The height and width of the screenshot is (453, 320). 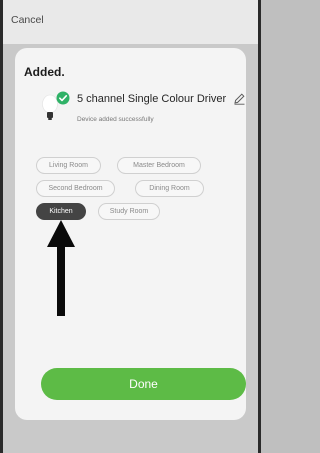 What do you see at coordinates (152, 99) in the screenshot?
I see `device-name: 5 channel Single Colour Driver` at bounding box center [152, 99].